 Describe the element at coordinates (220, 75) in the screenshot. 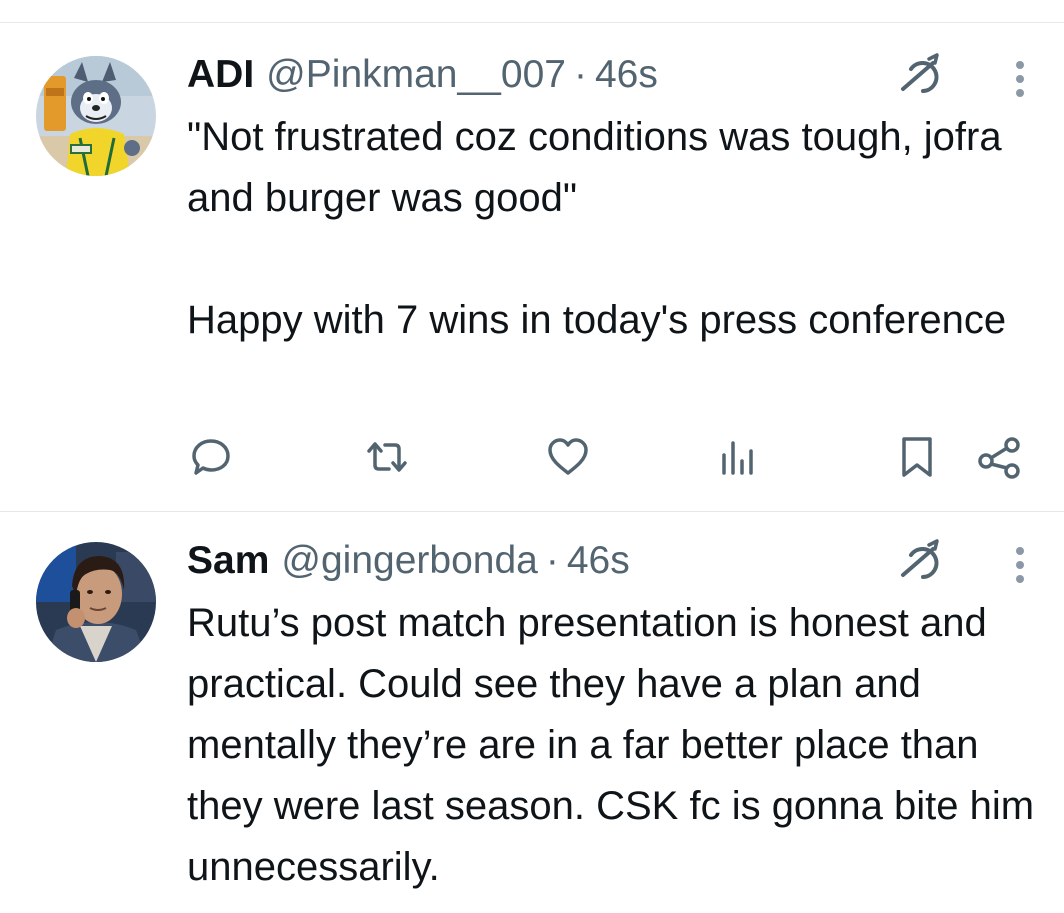

I see `display-name: ADI` at that location.